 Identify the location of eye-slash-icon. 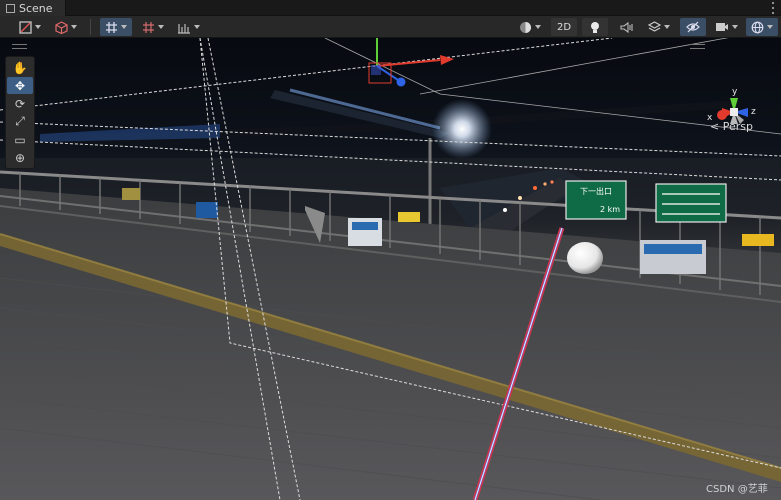
(693, 27).